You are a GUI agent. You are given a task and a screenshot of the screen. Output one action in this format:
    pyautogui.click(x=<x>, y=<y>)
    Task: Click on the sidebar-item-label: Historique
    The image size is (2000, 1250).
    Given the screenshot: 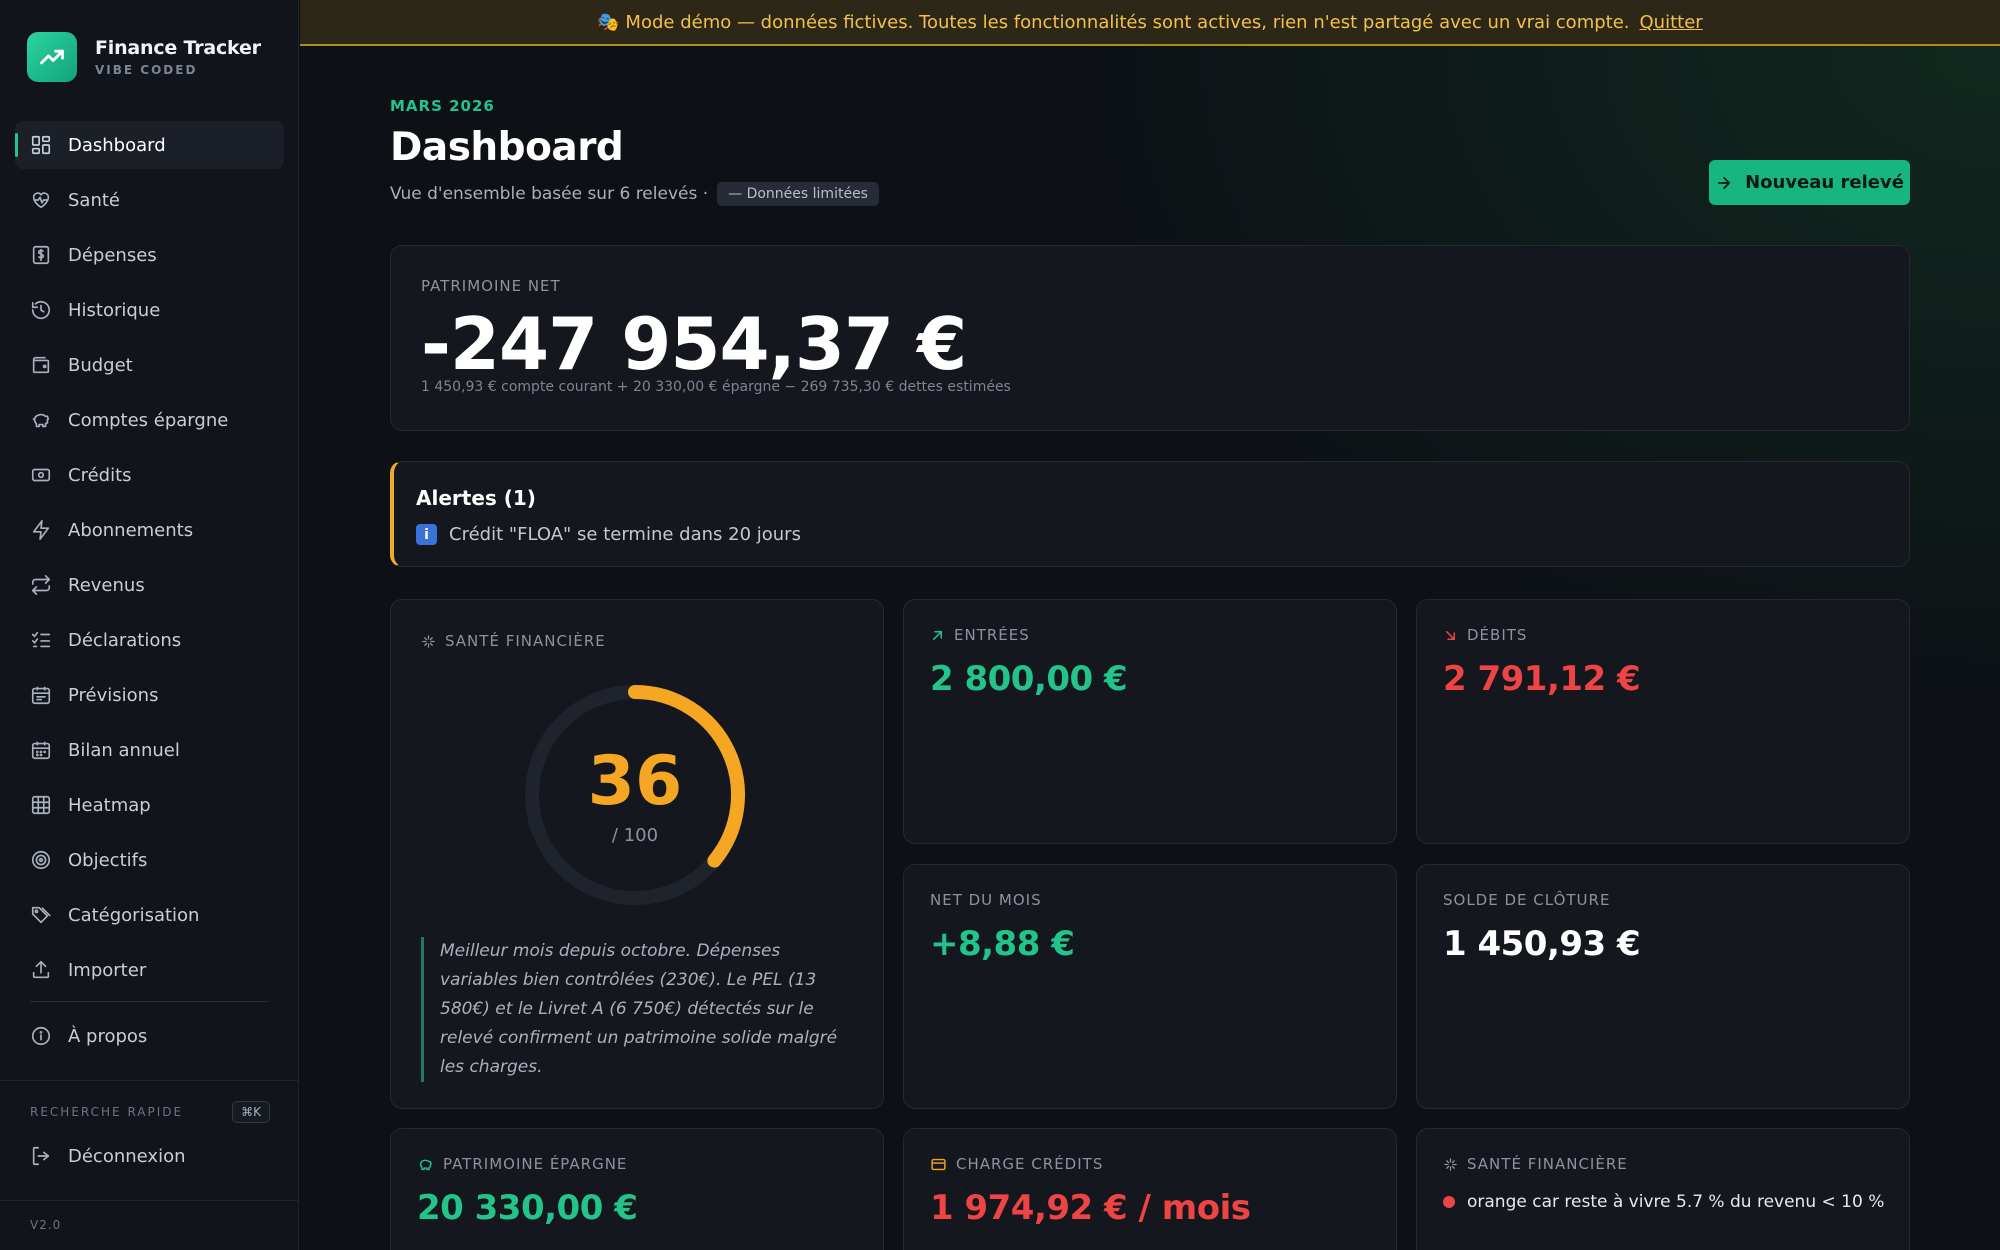 What is the action you would take?
    pyautogui.click(x=114, y=310)
    